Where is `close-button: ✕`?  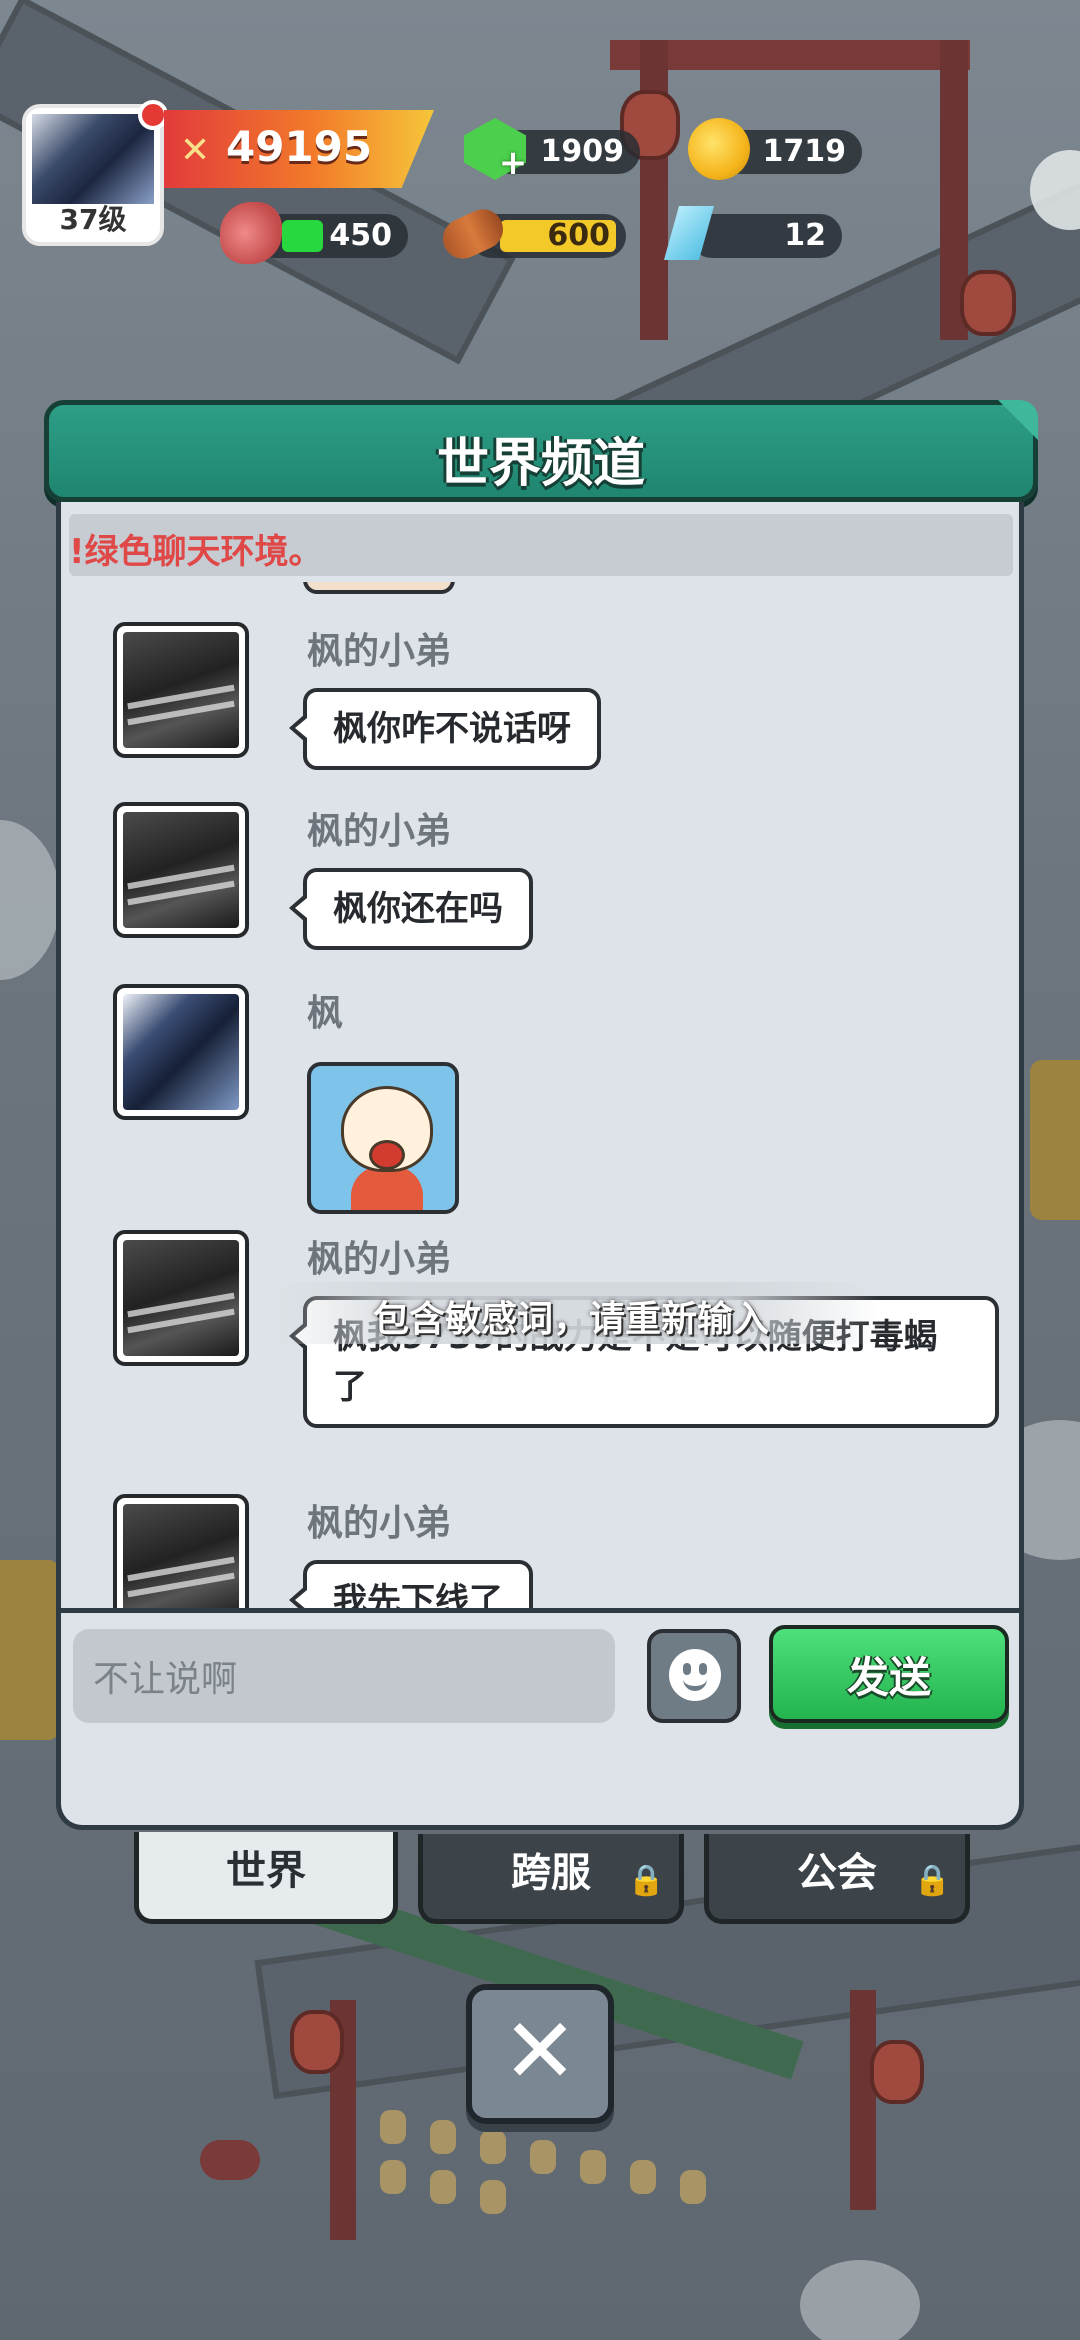
close-button: ✕ is located at coordinates (540, 2054).